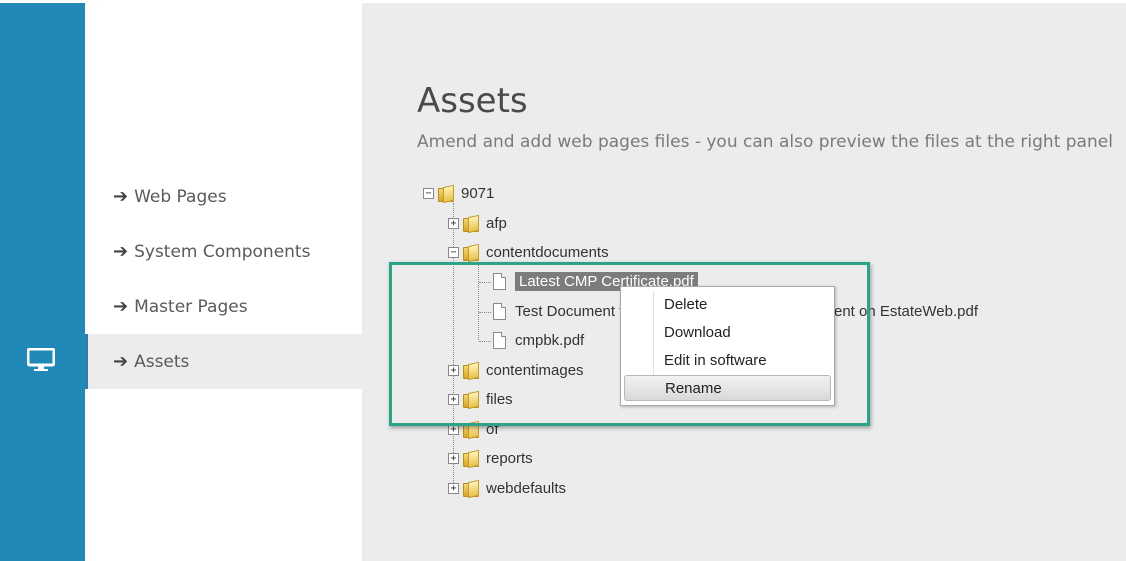 Image resolution: width=1126 pixels, height=561 pixels. What do you see at coordinates (727, 388) in the screenshot?
I see `menu-item-rename: Rename` at bounding box center [727, 388].